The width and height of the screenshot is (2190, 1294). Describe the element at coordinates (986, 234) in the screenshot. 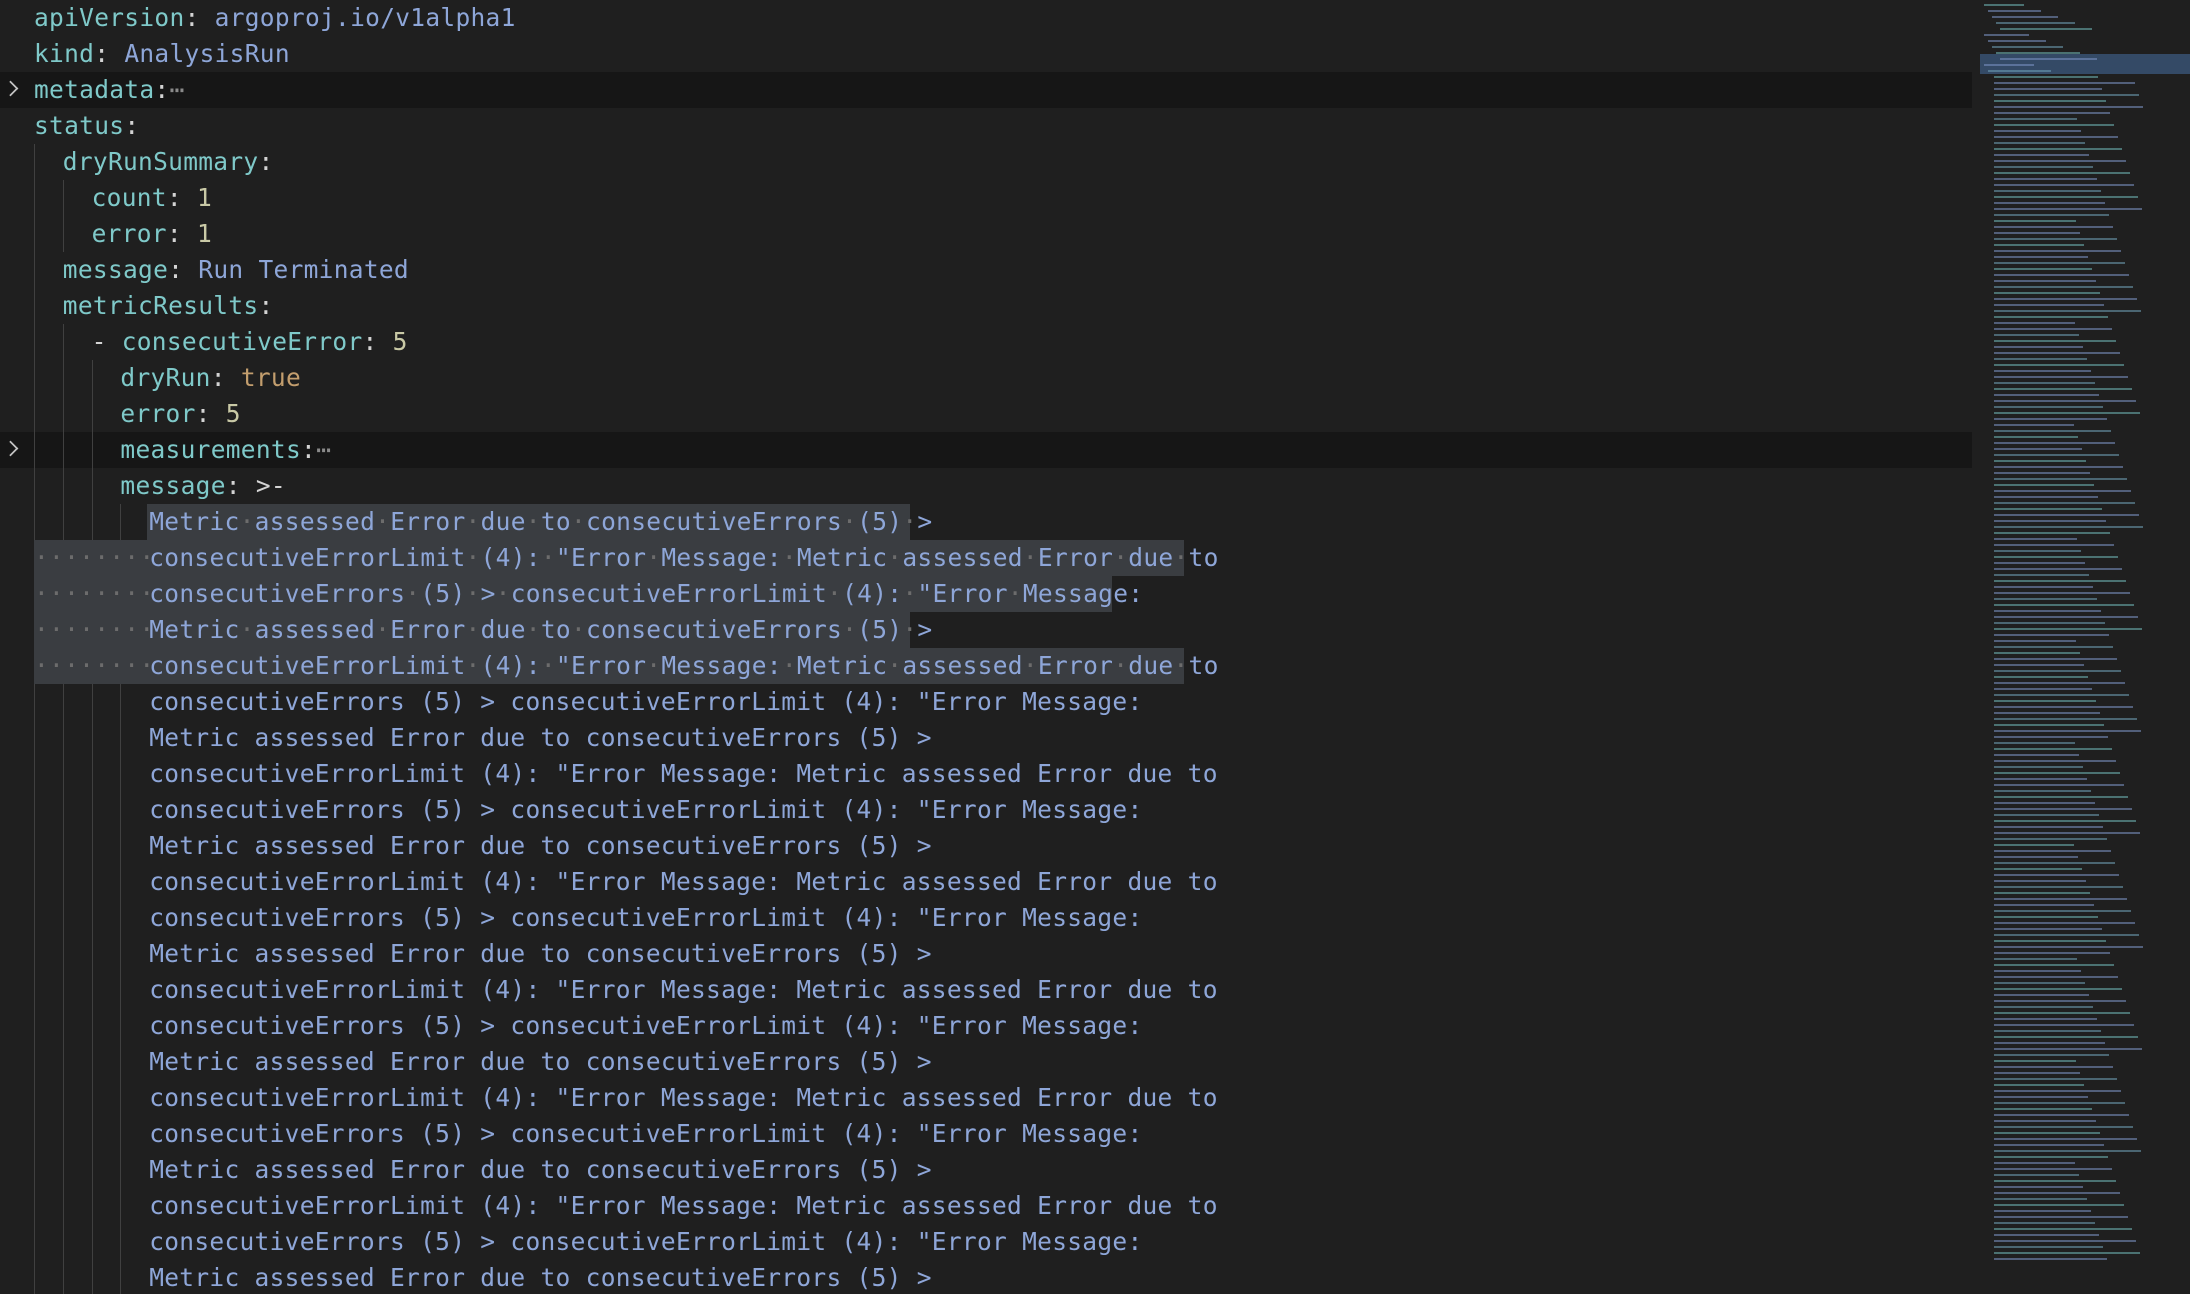

I see `code-line: error: 1` at that location.